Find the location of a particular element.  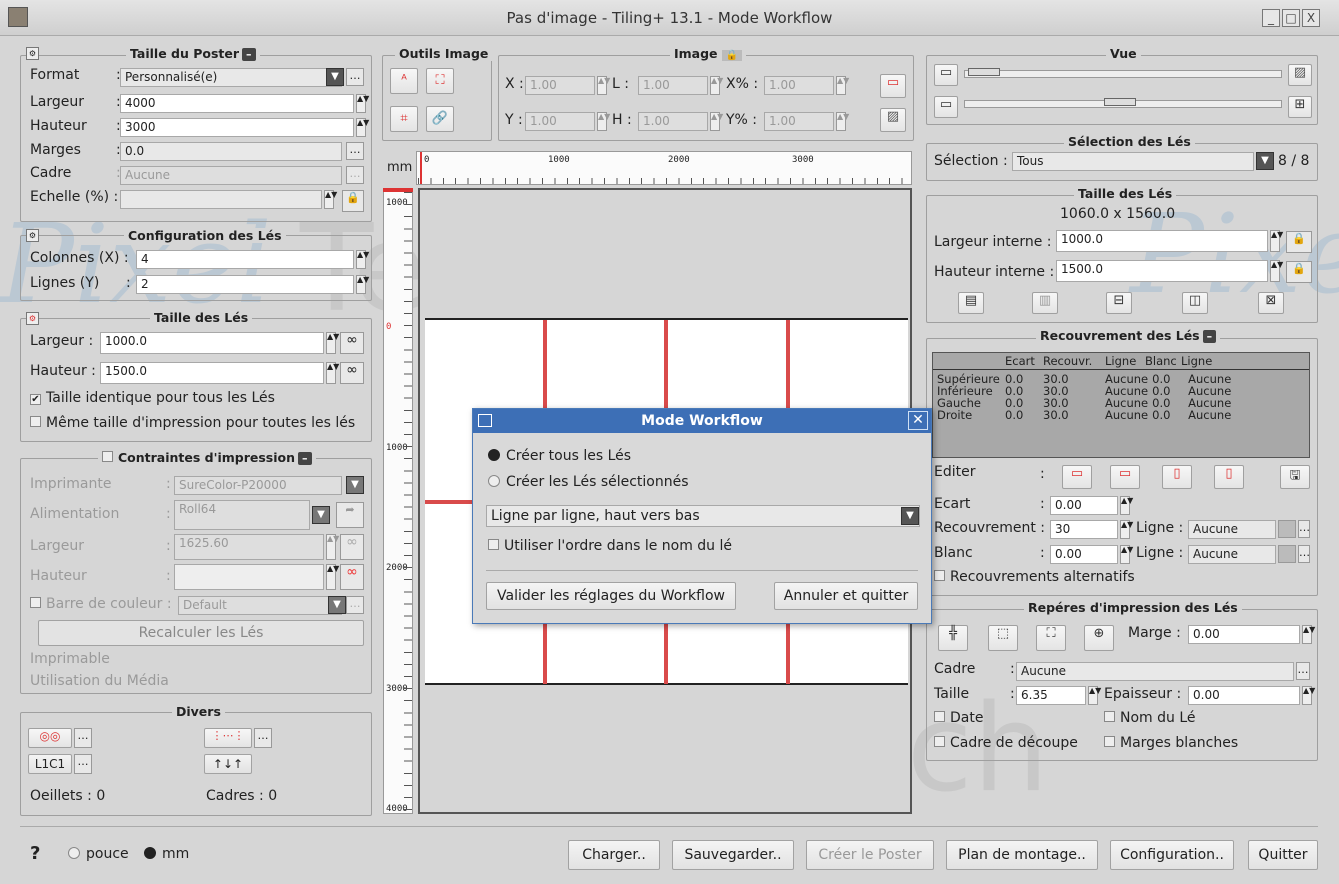

edge-left-icon: ▯ is located at coordinates (1177, 477).